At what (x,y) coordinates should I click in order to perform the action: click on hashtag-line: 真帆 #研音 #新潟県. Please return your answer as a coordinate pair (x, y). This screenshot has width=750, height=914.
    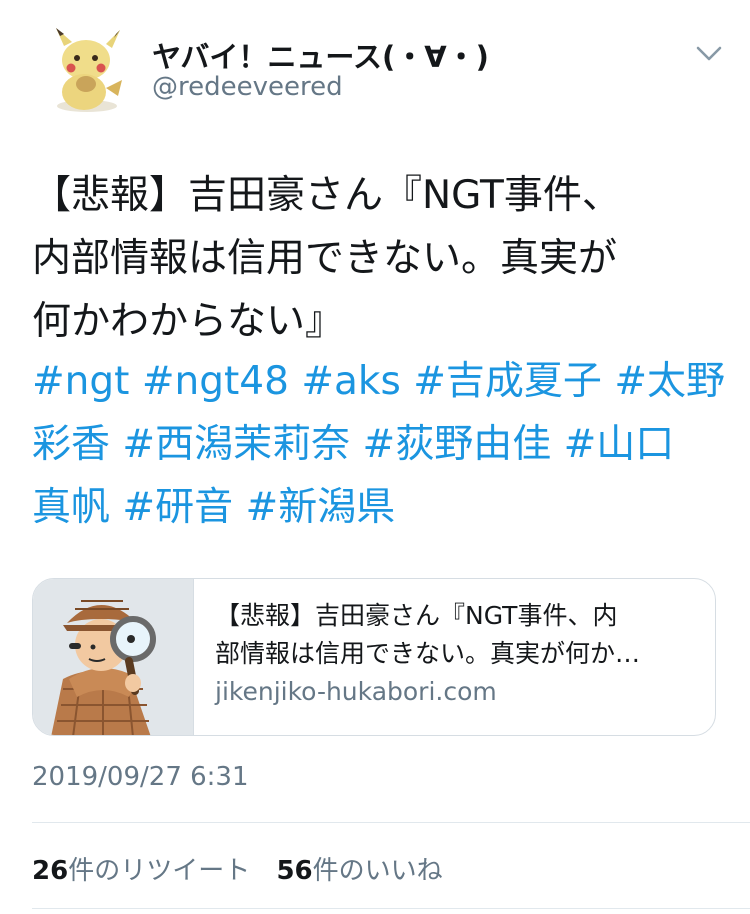
    Looking at the image, I should click on (377, 507).